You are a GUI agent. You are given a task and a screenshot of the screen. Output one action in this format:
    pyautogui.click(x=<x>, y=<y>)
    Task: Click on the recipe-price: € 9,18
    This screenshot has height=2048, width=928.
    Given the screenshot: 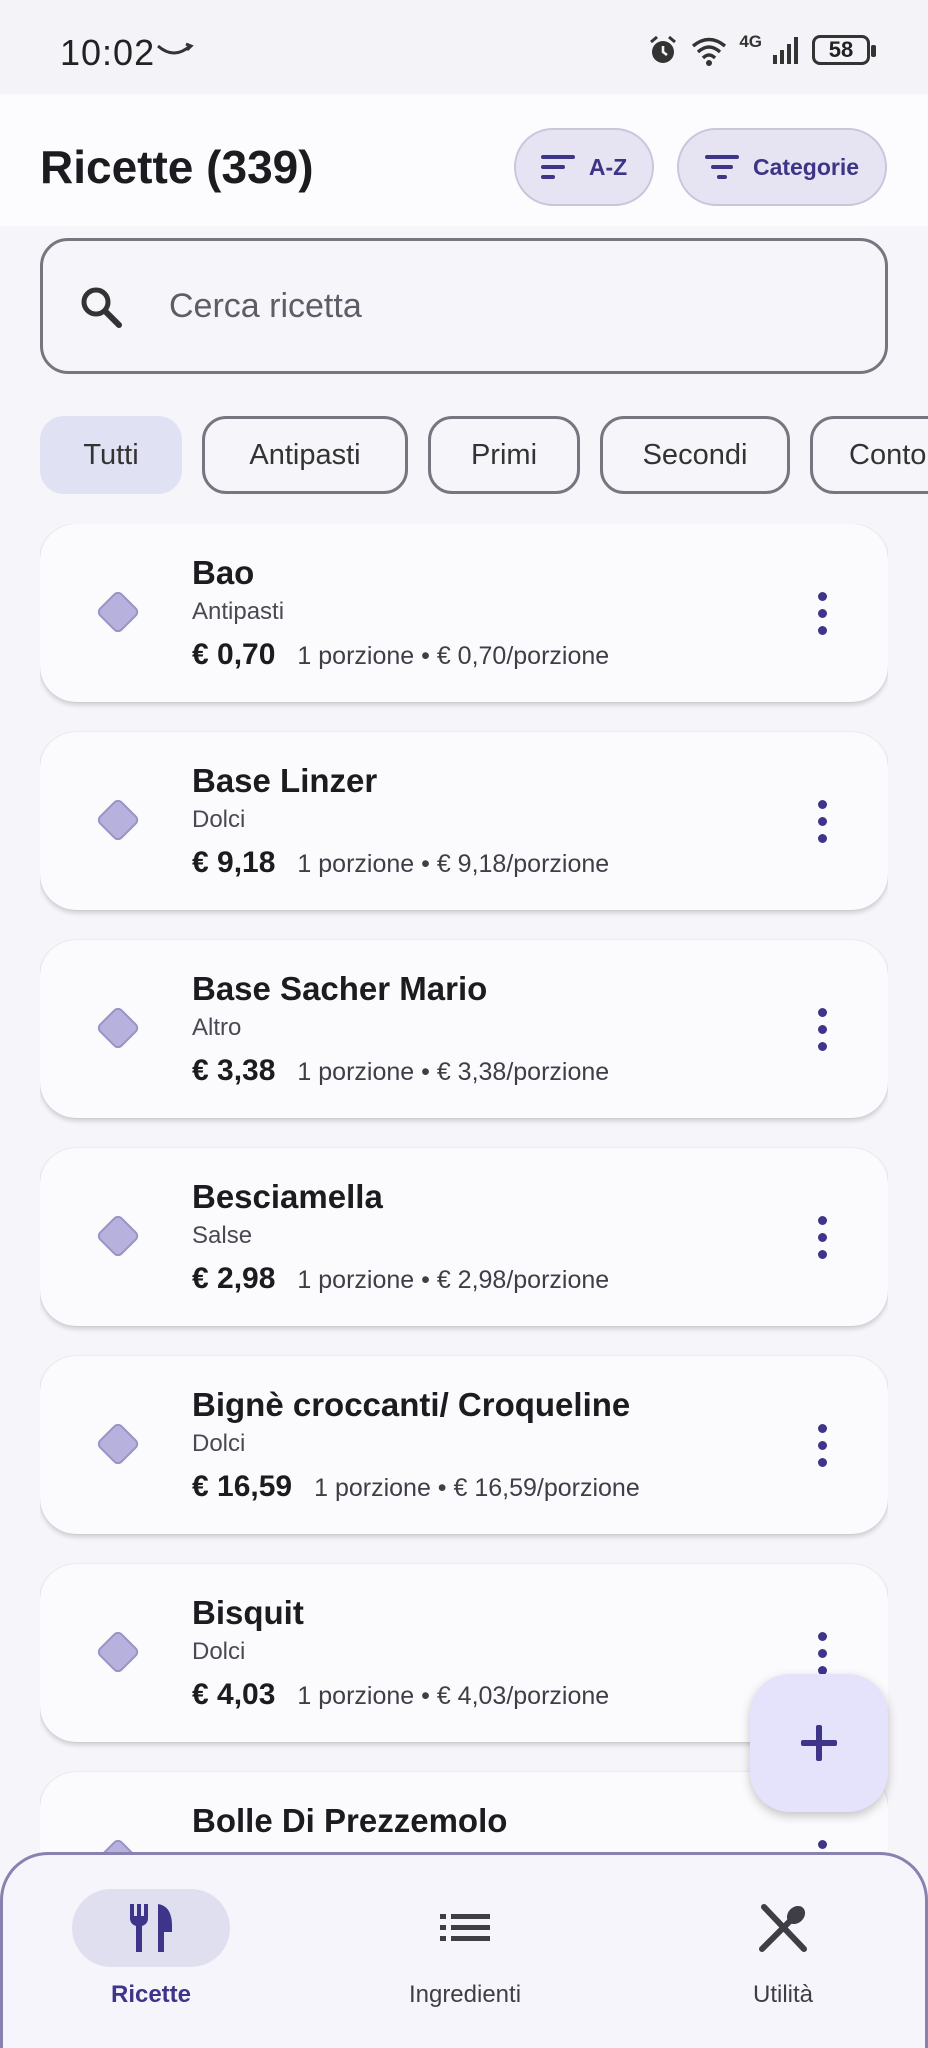 What is the action you would take?
    pyautogui.click(x=234, y=862)
    